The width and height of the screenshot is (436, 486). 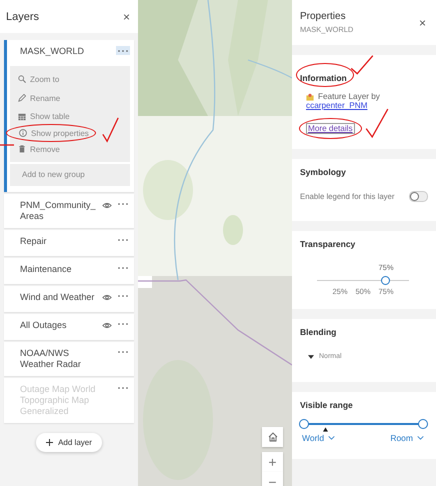 What do you see at coordinates (23, 133) in the screenshot?
I see `info-icon` at bounding box center [23, 133].